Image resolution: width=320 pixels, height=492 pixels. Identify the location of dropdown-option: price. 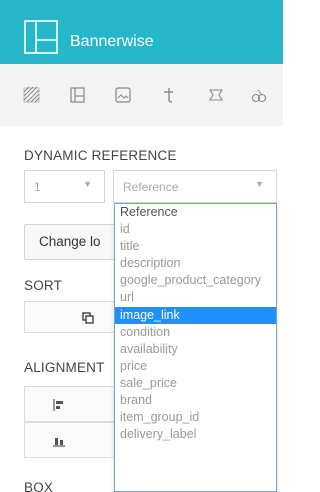
(195, 366).